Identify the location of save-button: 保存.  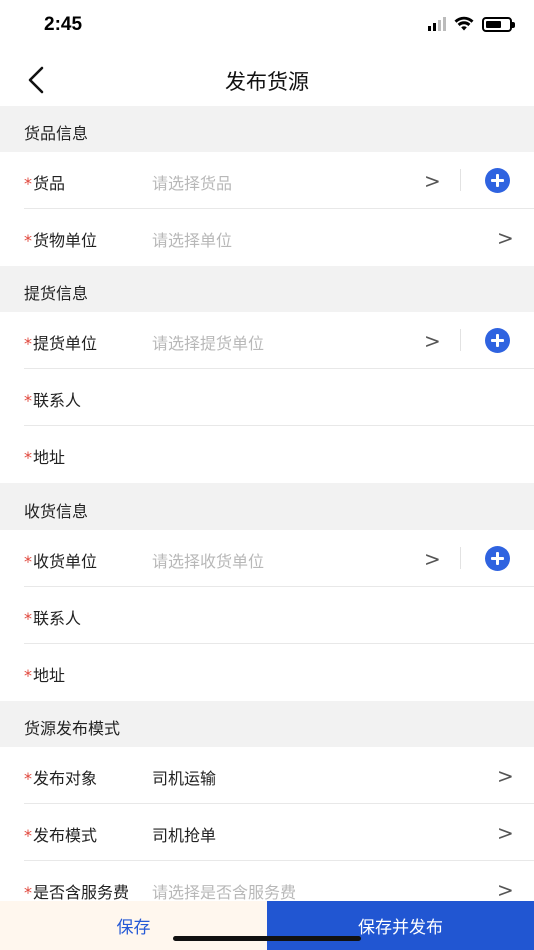
(133, 925).